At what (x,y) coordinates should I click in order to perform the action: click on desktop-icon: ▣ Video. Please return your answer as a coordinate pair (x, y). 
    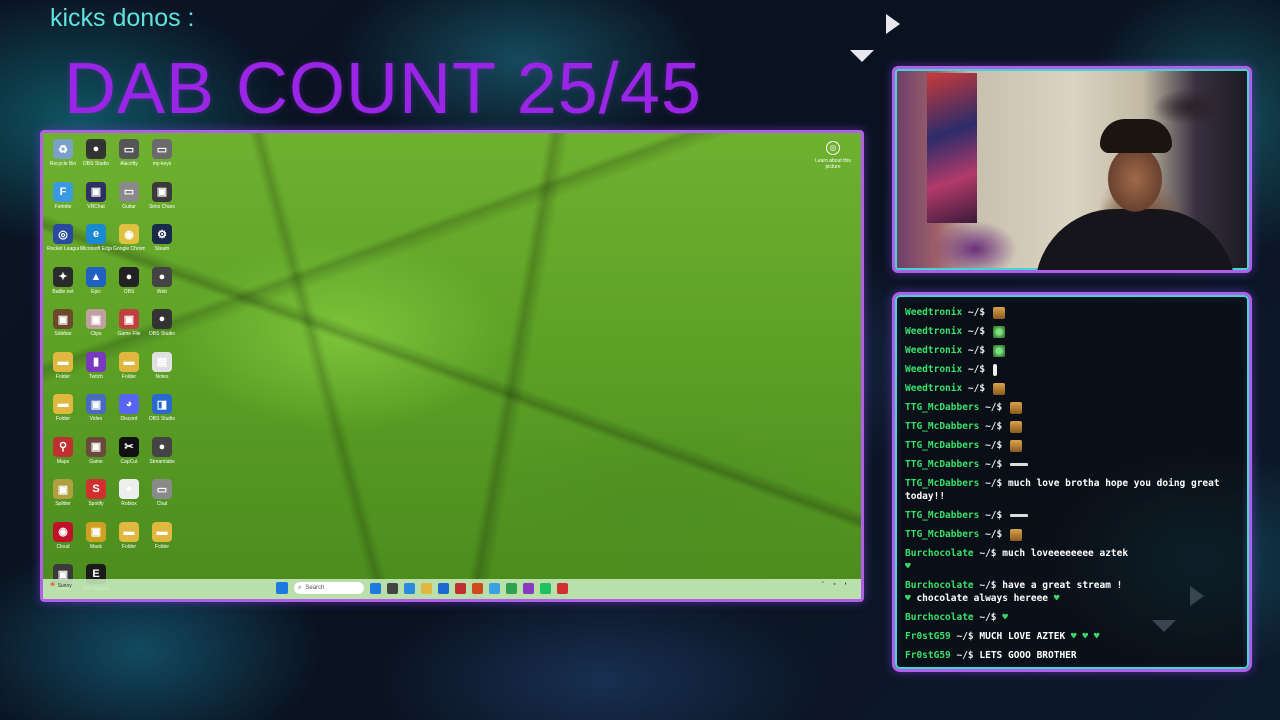
    Looking at the image, I should click on (96, 415).